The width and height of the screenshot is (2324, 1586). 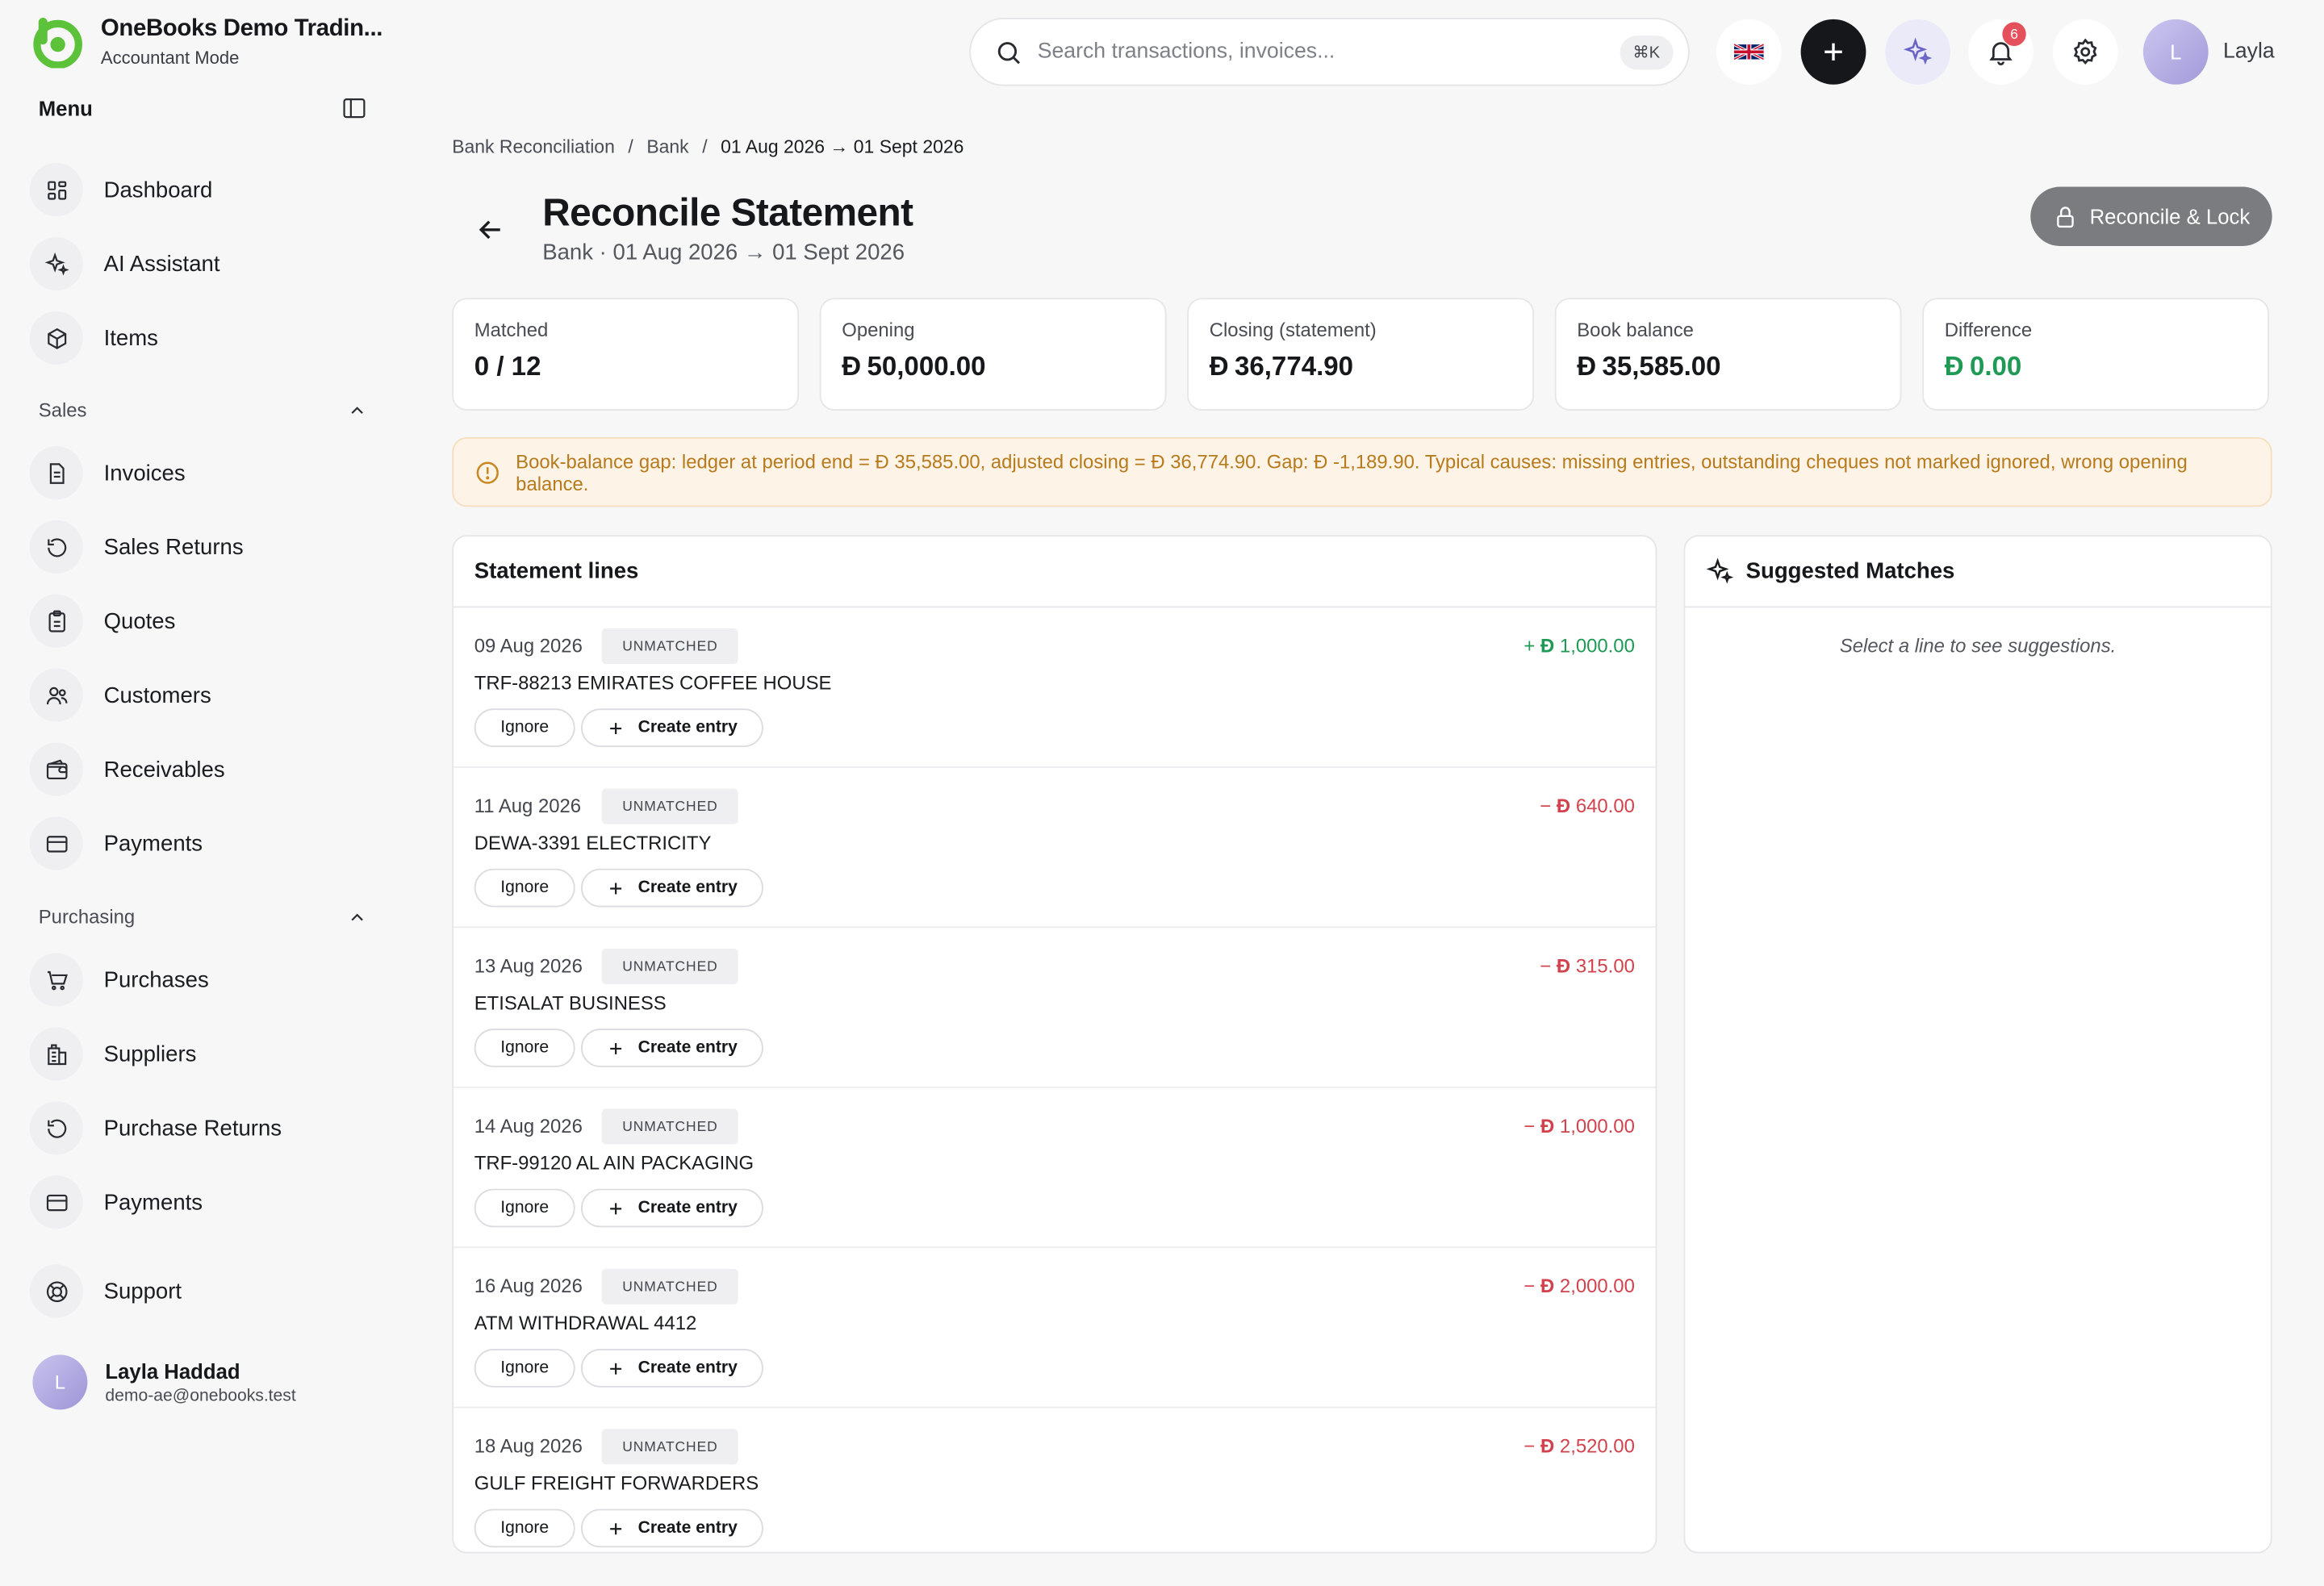 What do you see at coordinates (93, 338) in the screenshot?
I see `sidebar-item-items: Items` at bounding box center [93, 338].